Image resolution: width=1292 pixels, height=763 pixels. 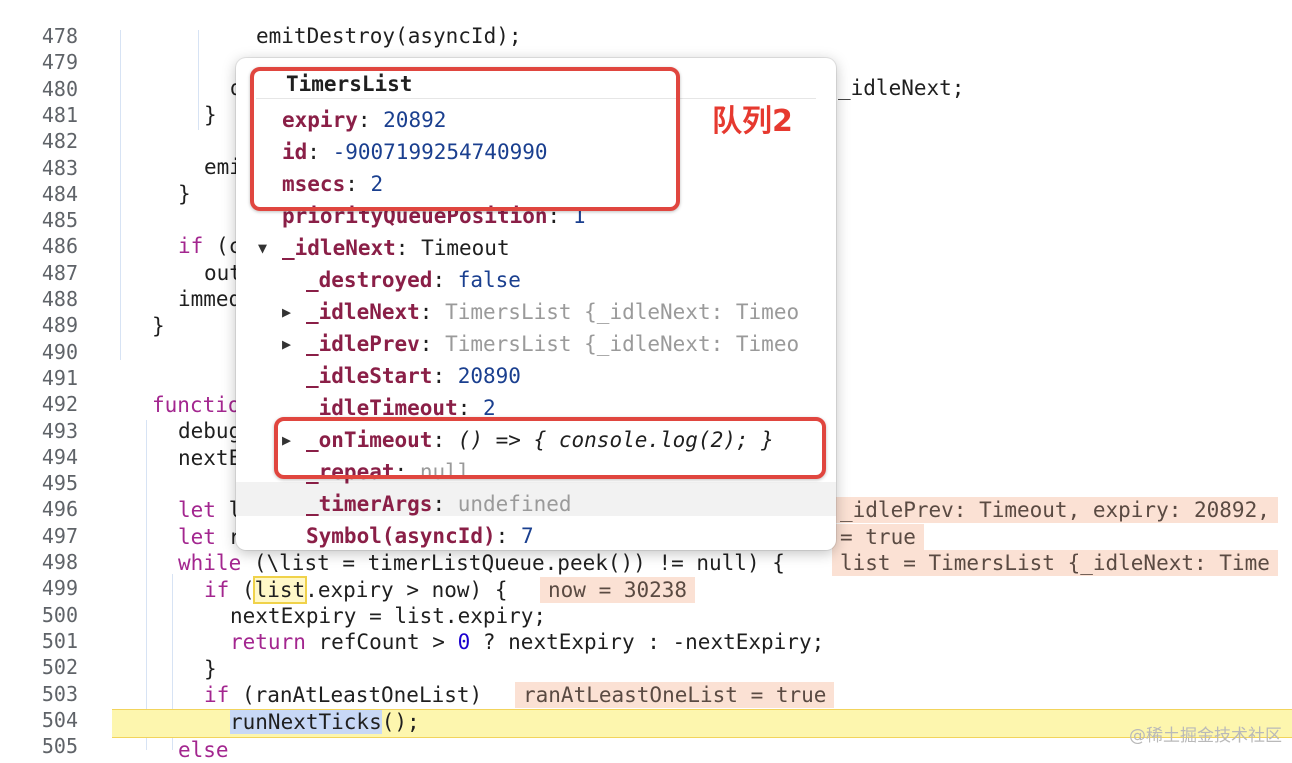 What do you see at coordinates (1205, 736) in the screenshot?
I see `watermark: @稀土掘金技术社区` at bounding box center [1205, 736].